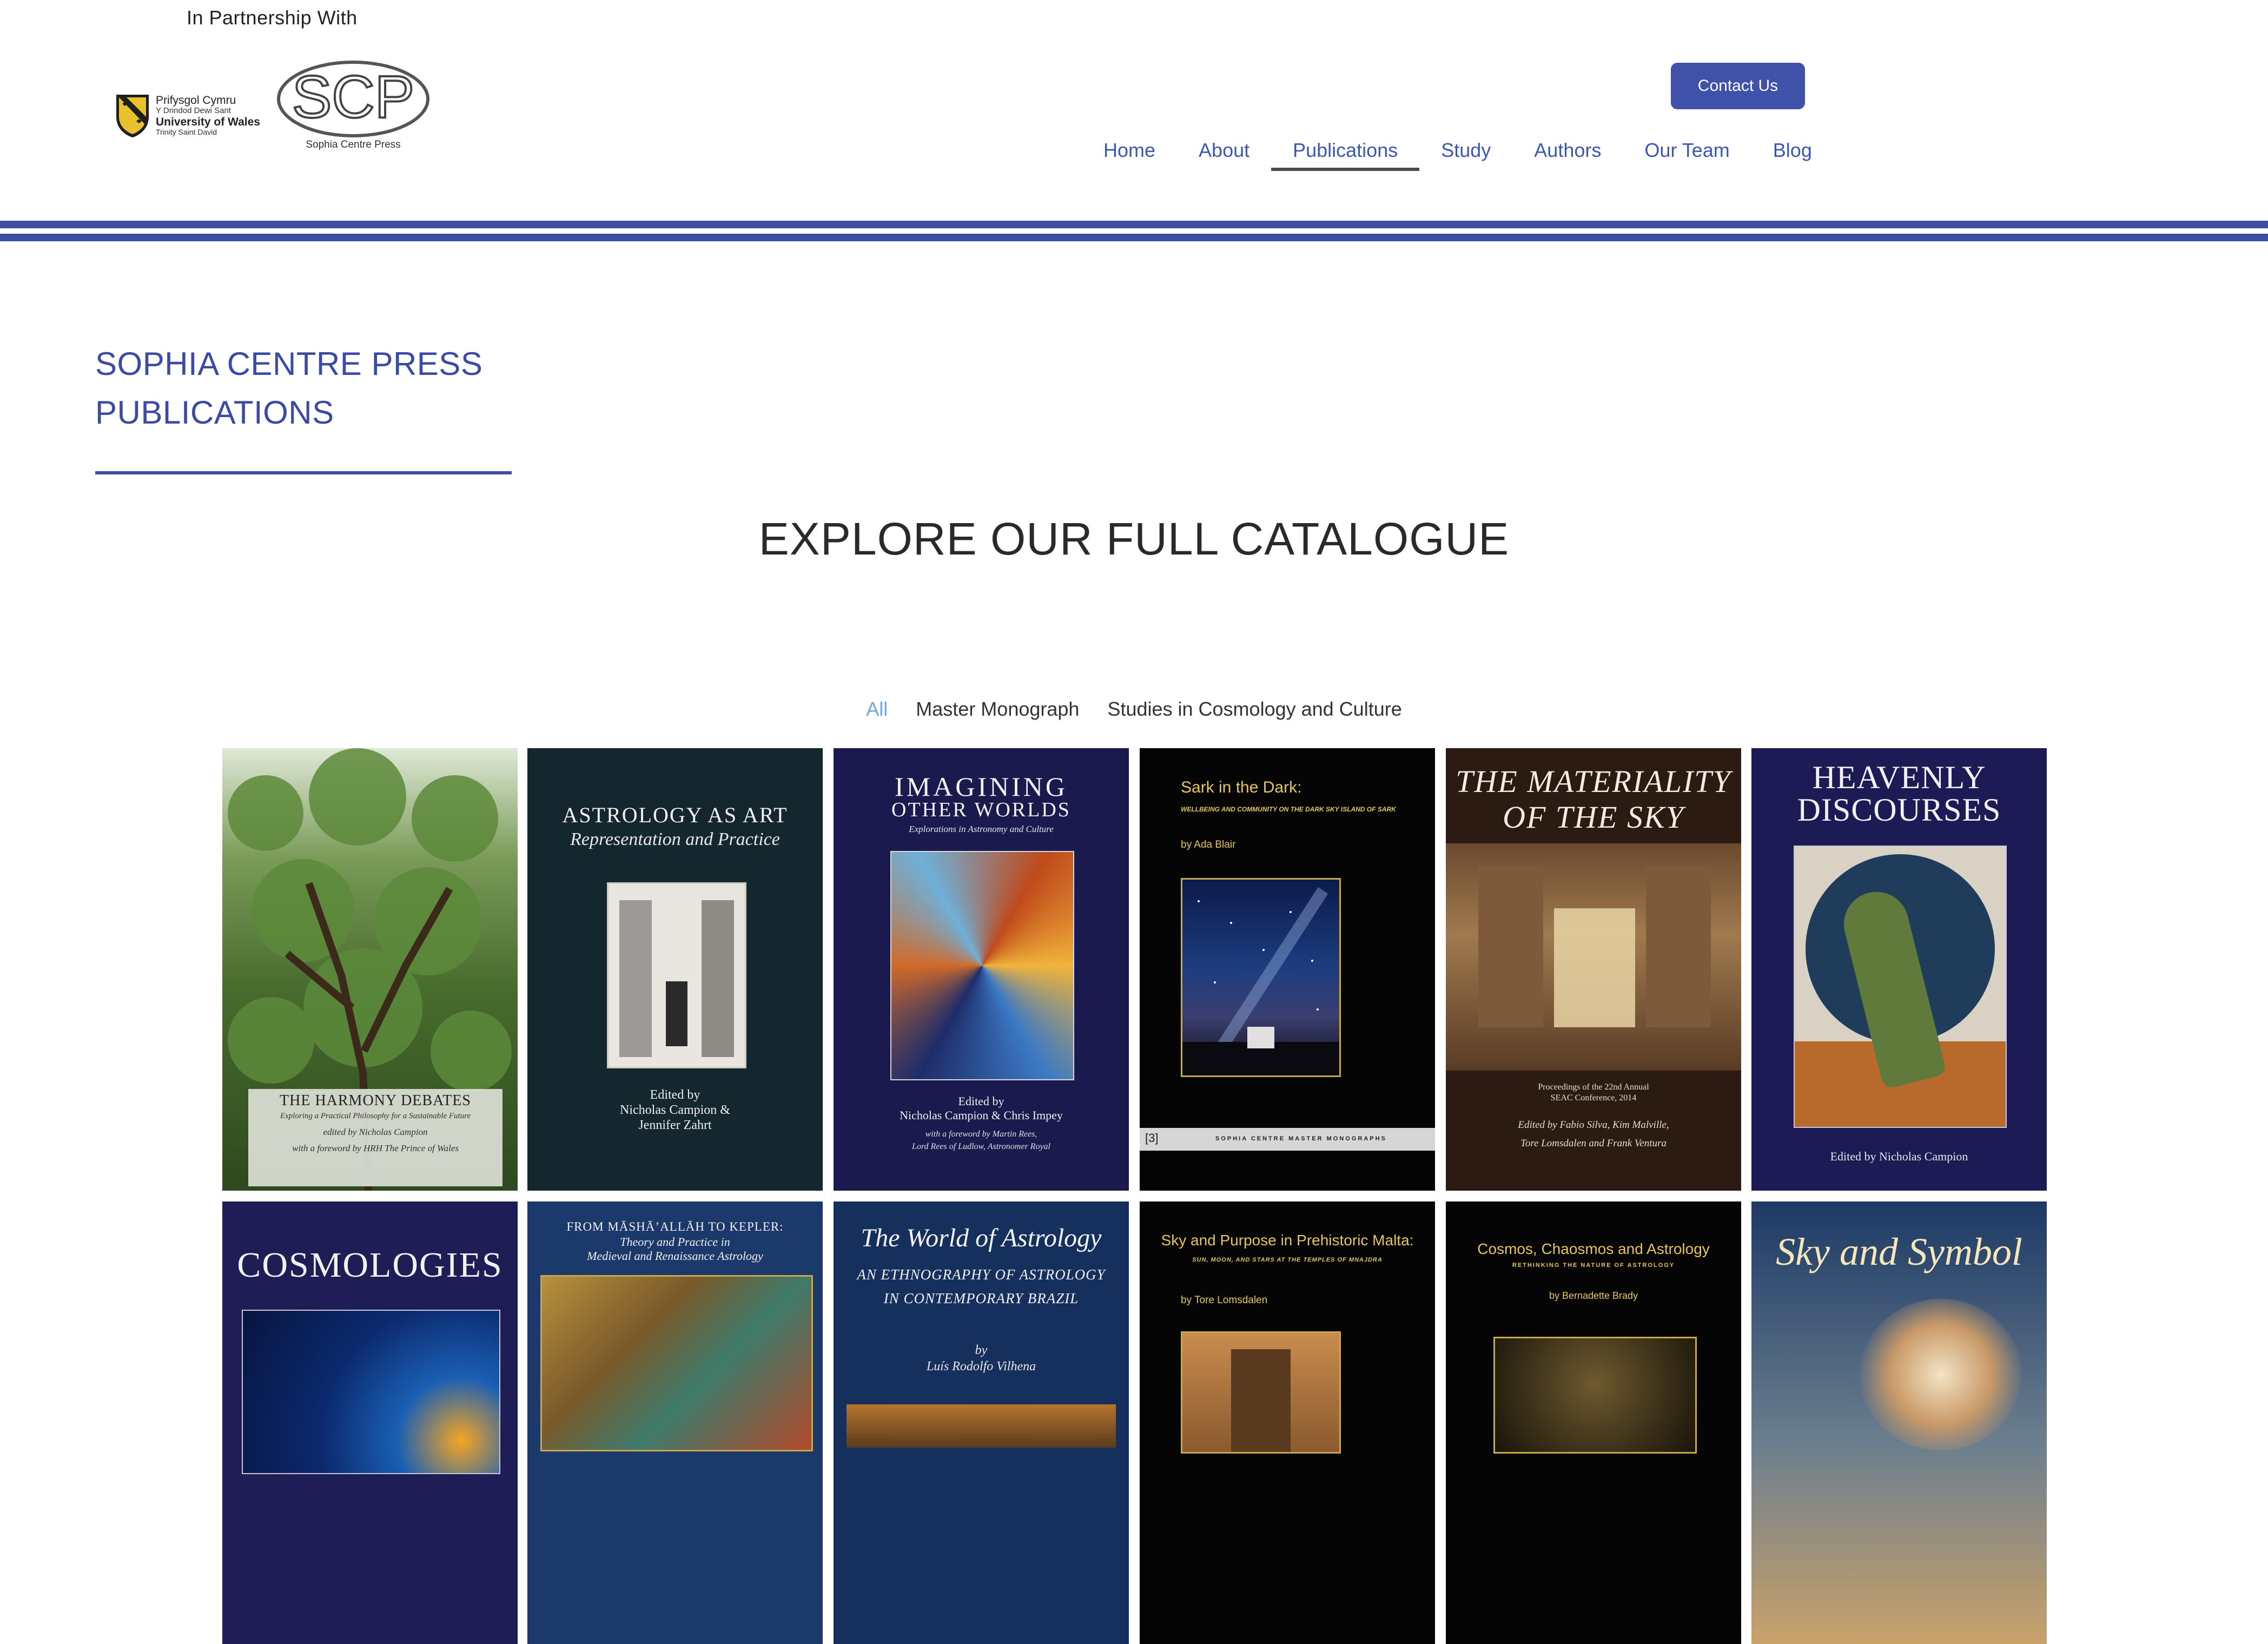 The height and width of the screenshot is (1644, 2268). What do you see at coordinates (375, 1132) in the screenshot?
I see `book-editor: edited by Nicholas Campion` at bounding box center [375, 1132].